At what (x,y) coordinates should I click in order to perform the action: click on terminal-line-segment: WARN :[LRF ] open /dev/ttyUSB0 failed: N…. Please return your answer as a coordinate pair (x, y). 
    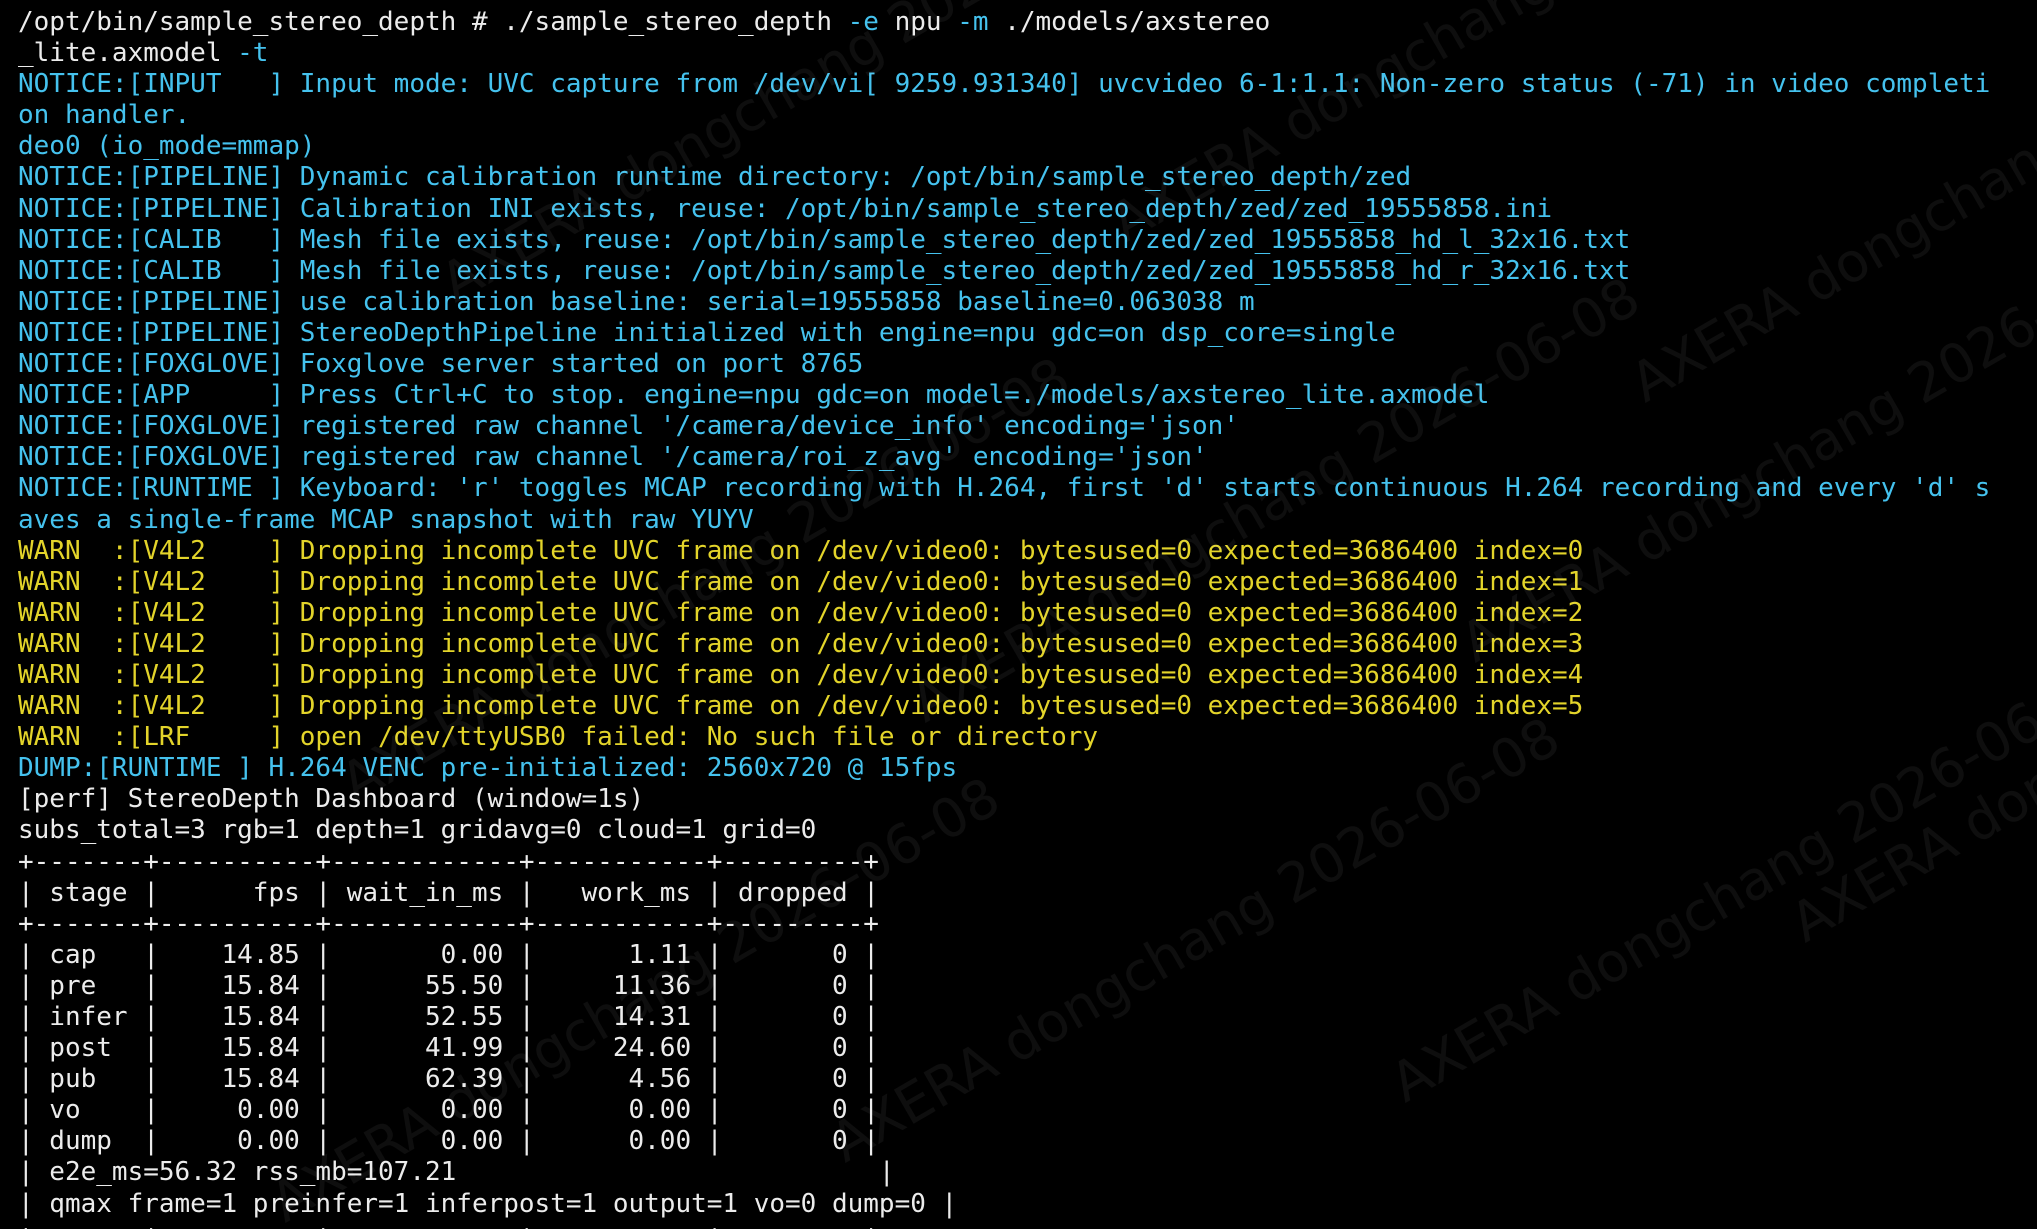
    Looking at the image, I should click on (558, 737).